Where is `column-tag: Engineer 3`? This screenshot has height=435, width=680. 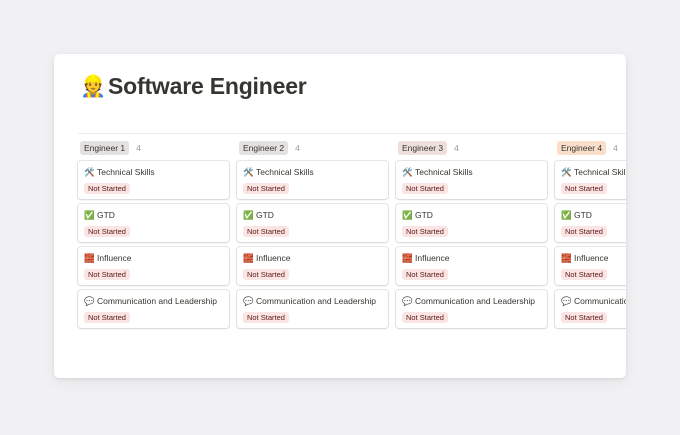
column-tag: Engineer 3 is located at coordinates (423, 148).